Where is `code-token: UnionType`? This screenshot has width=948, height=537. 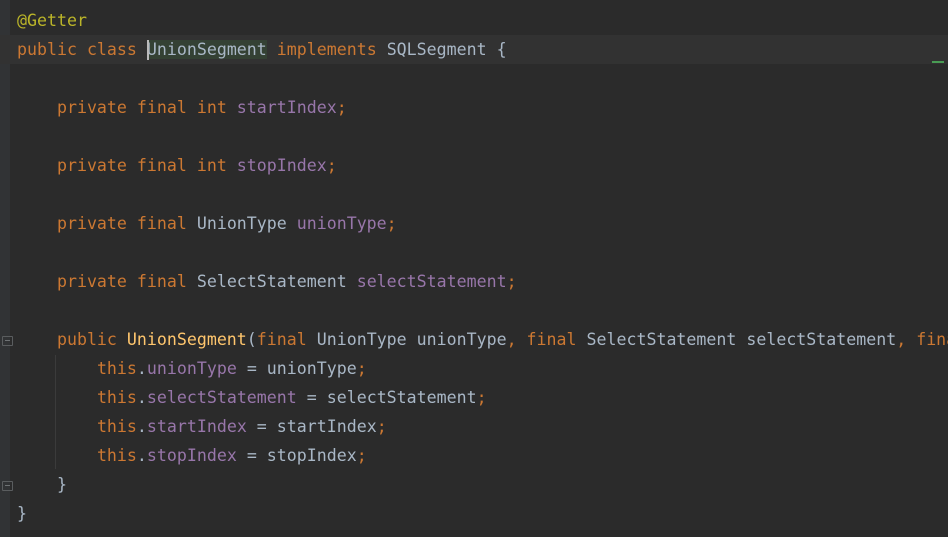 code-token: UnionType is located at coordinates (246, 223).